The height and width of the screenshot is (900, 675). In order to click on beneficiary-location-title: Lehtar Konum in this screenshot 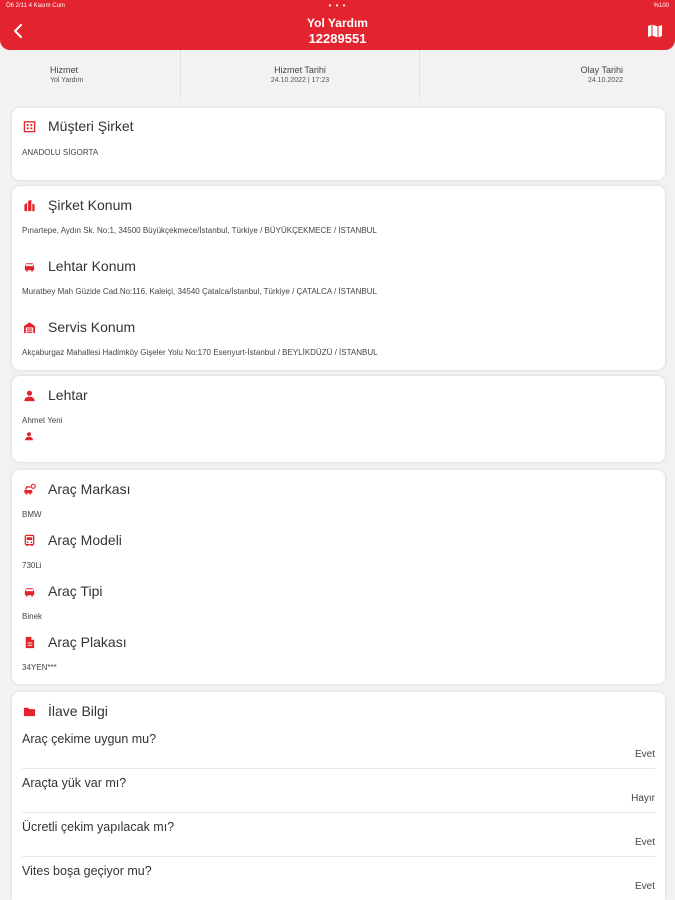, I will do `click(92, 266)`.